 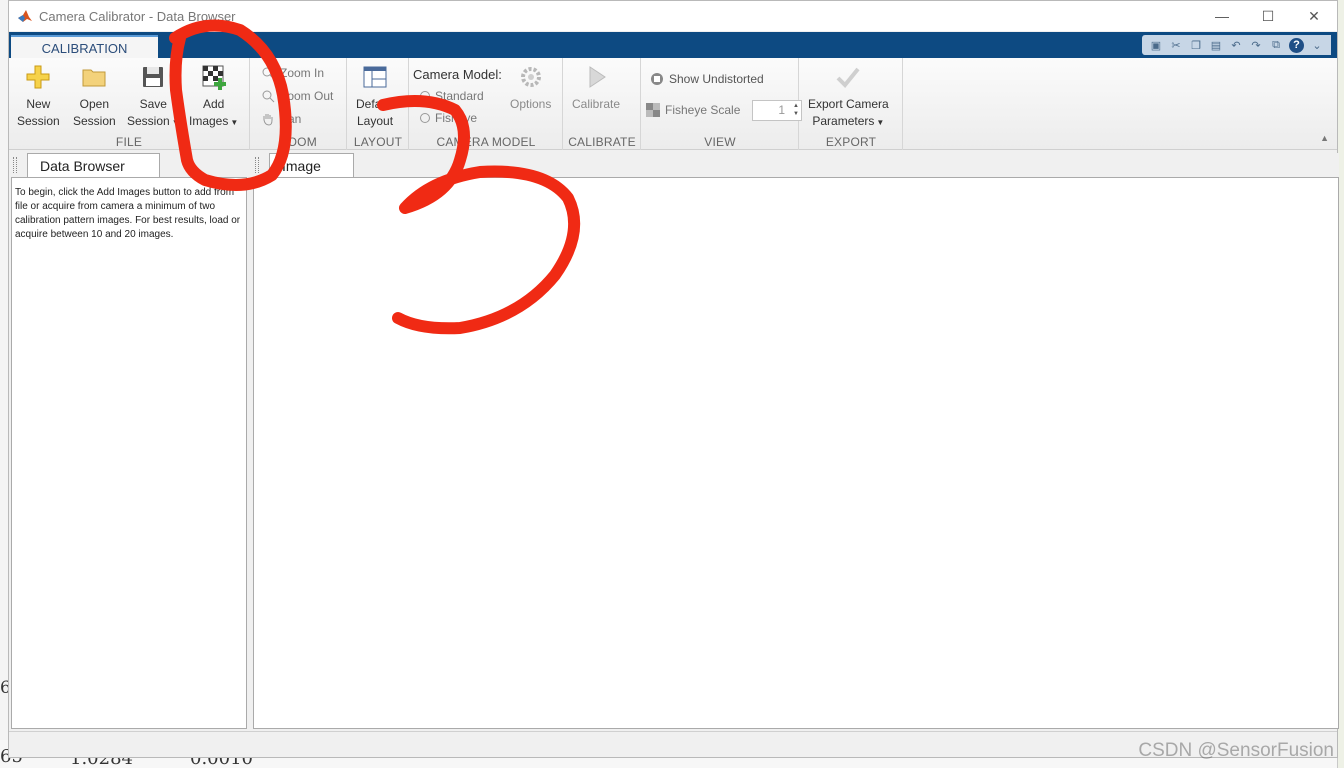 What do you see at coordinates (851, 142) in the screenshot?
I see `export-group-label: EXPORT` at bounding box center [851, 142].